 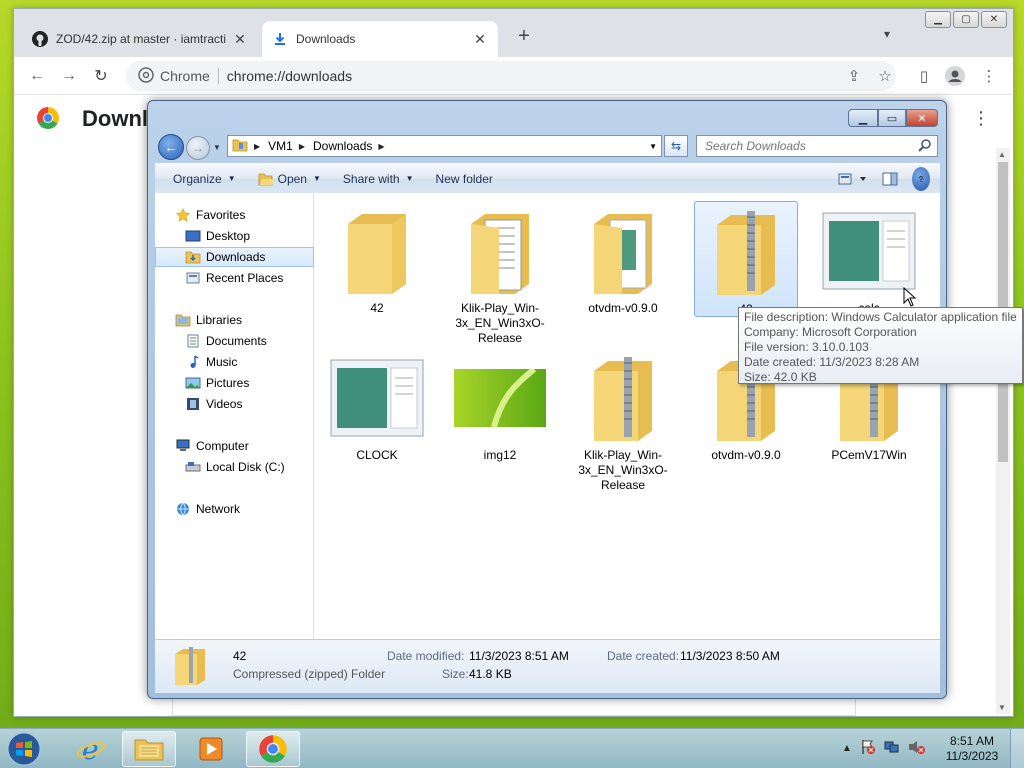 What do you see at coordinates (342, 146) in the screenshot?
I see `breadcrumb-downloads: Downloads` at bounding box center [342, 146].